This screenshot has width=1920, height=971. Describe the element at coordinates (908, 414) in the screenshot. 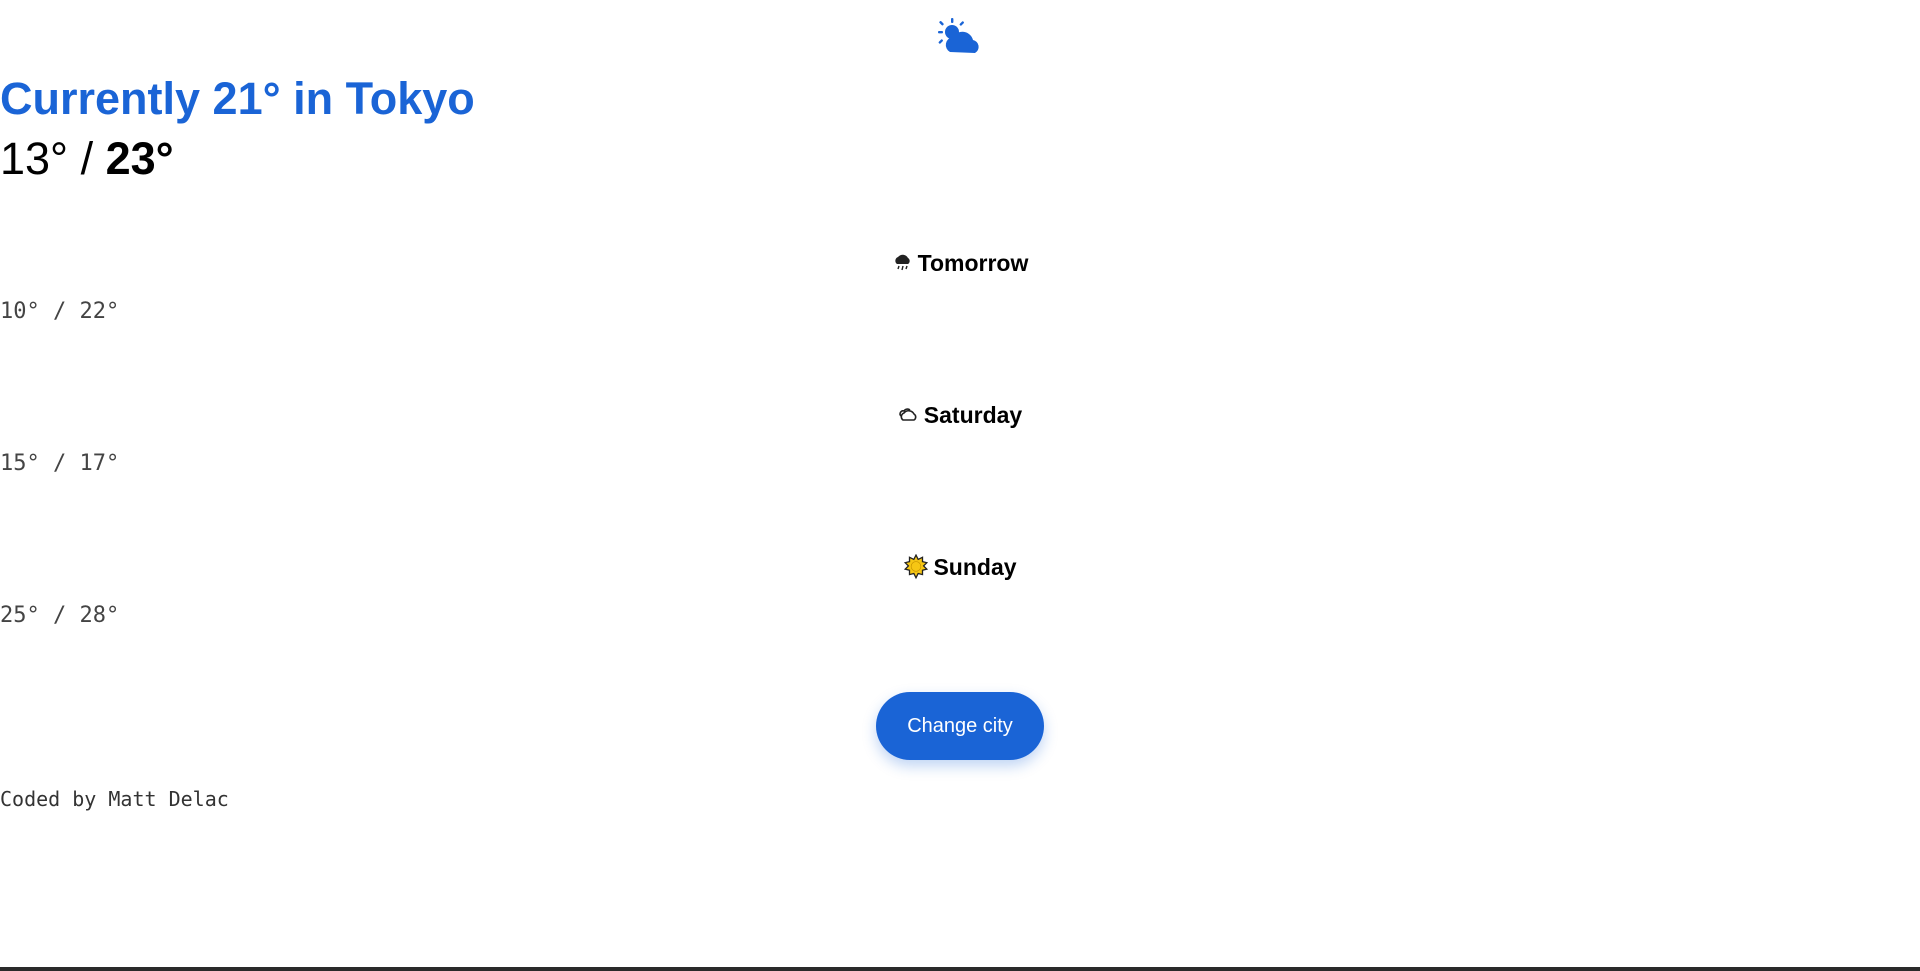

I see `cloud-icon` at that location.